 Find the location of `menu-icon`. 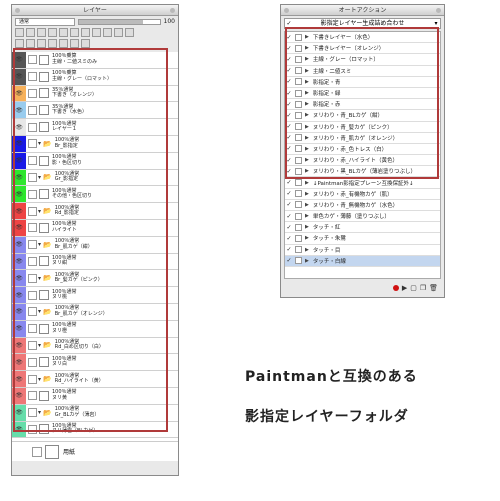

menu-icon is located at coordinates (19, 43).